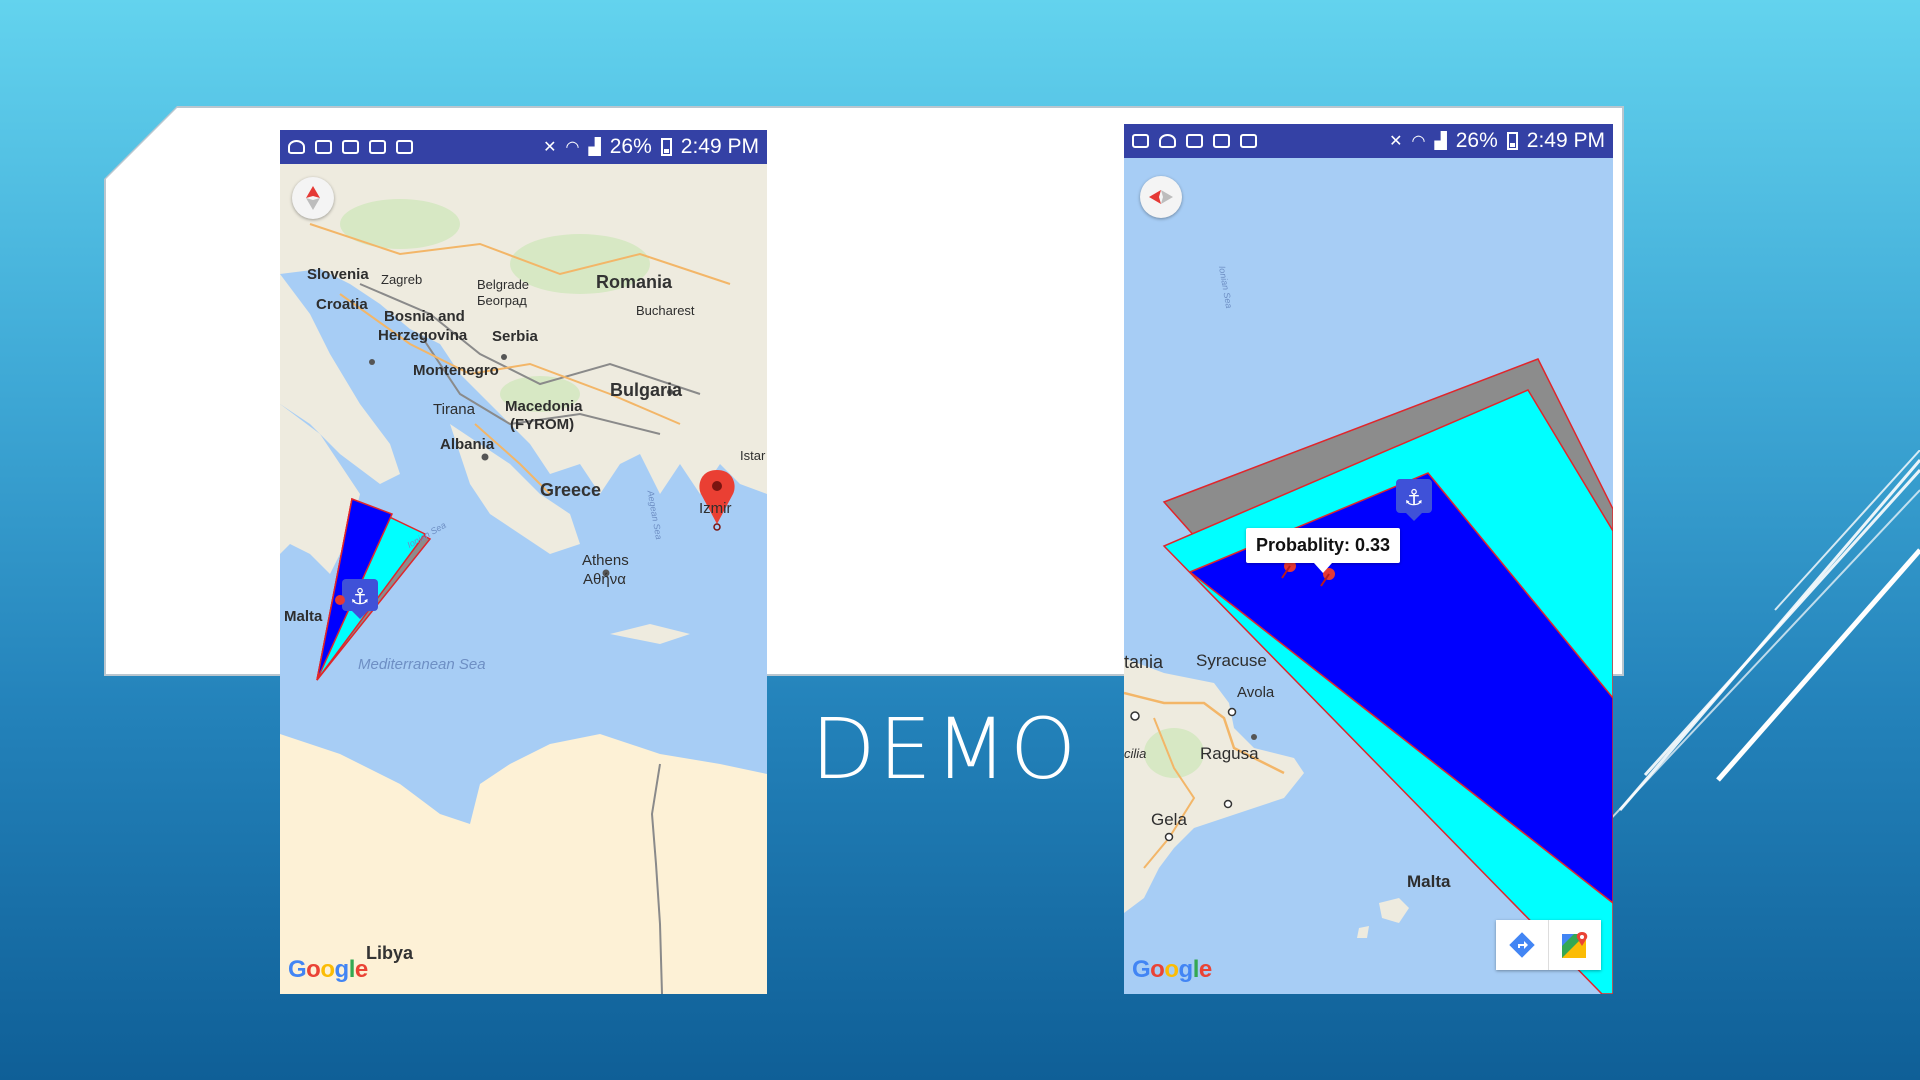 The width and height of the screenshot is (1920, 1080). Describe the element at coordinates (605, 560) in the screenshot. I see `label-athens: Athens` at that location.